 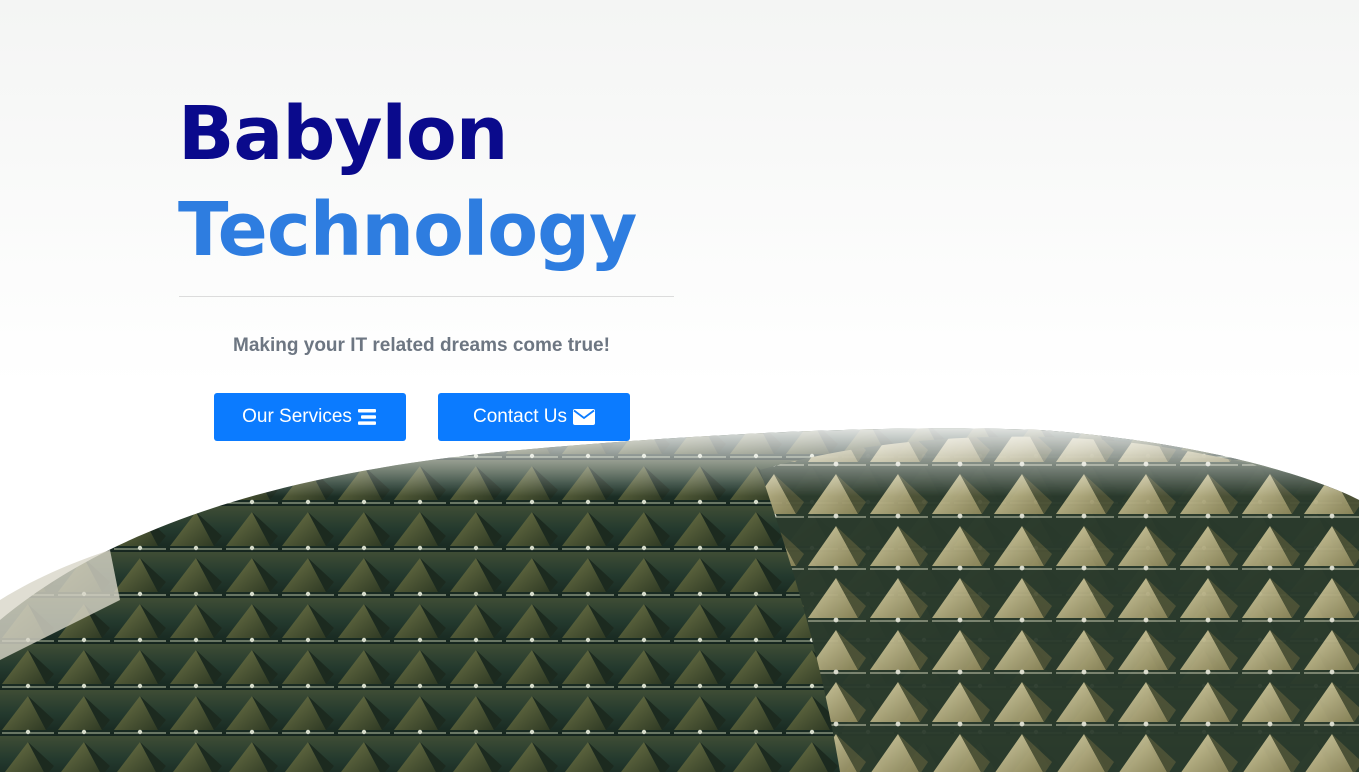 I want to click on envelope-icon, so click(x=583, y=417).